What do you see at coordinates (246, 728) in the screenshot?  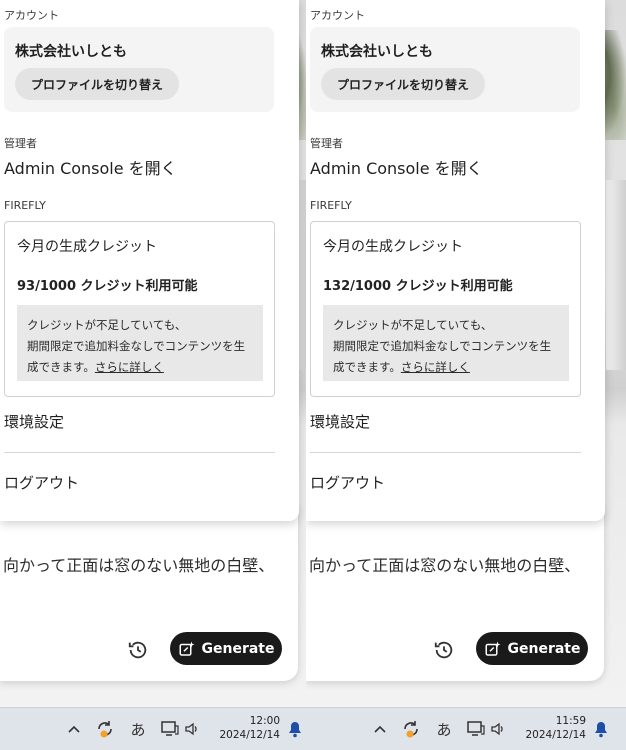 I see `clock: 12:00 2024/12/14` at bounding box center [246, 728].